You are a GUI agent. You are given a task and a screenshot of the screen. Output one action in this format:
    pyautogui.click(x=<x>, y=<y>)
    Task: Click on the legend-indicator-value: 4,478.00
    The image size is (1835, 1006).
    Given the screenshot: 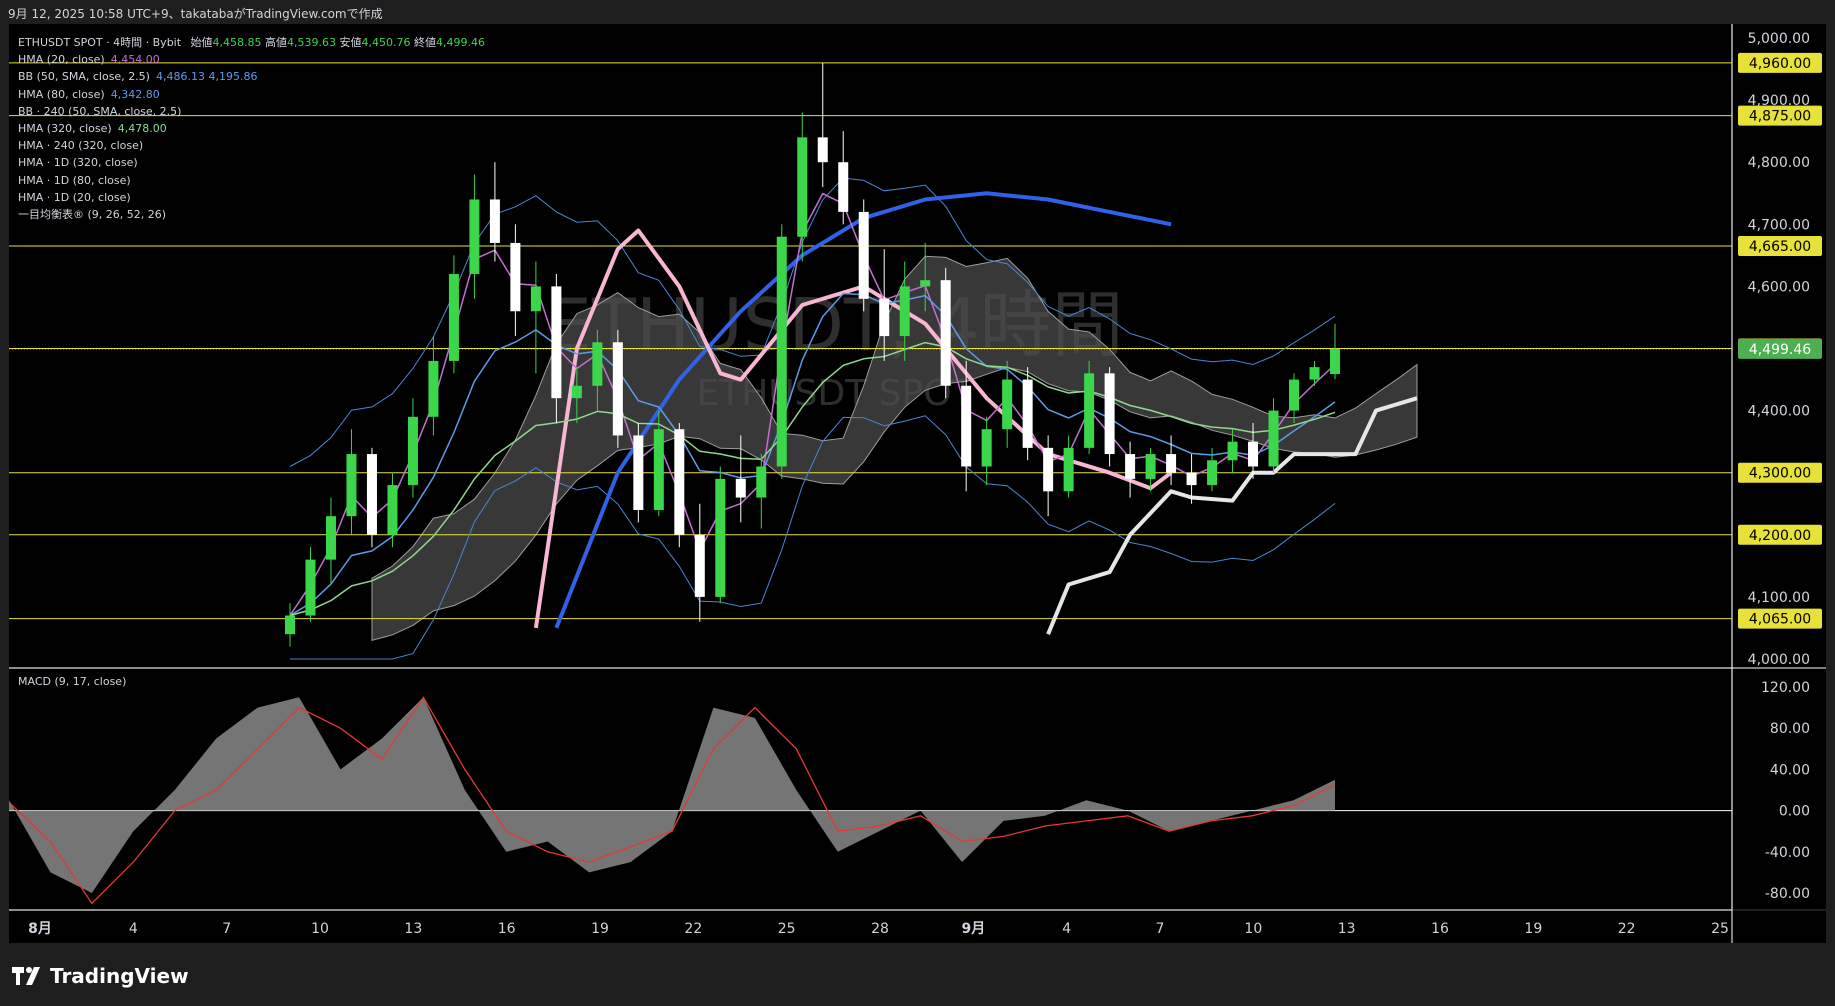 What is the action you would take?
    pyautogui.click(x=142, y=129)
    